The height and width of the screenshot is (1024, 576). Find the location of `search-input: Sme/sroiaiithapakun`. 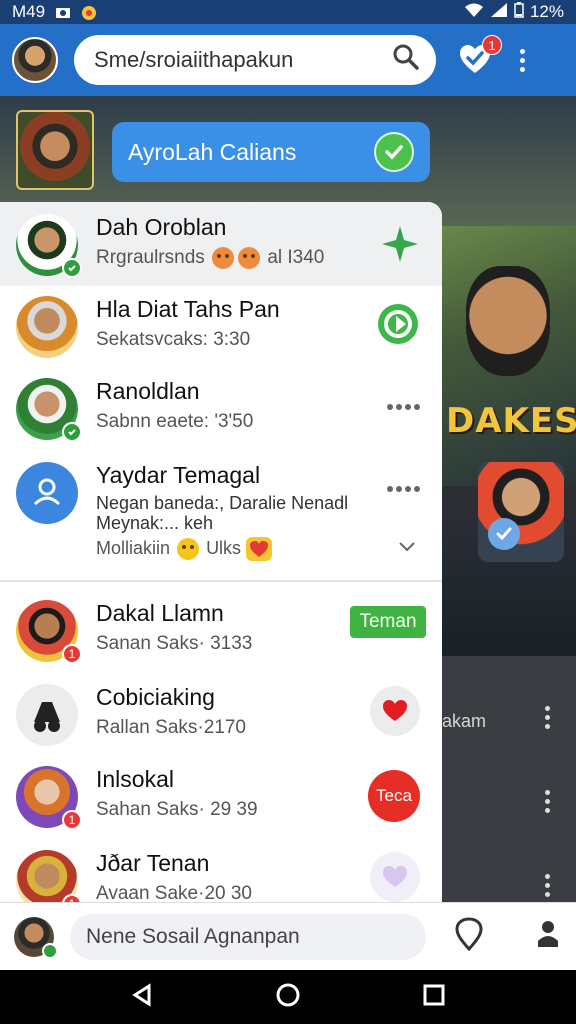

search-input: Sme/sroiaiithapakun is located at coordinates (255, 60).